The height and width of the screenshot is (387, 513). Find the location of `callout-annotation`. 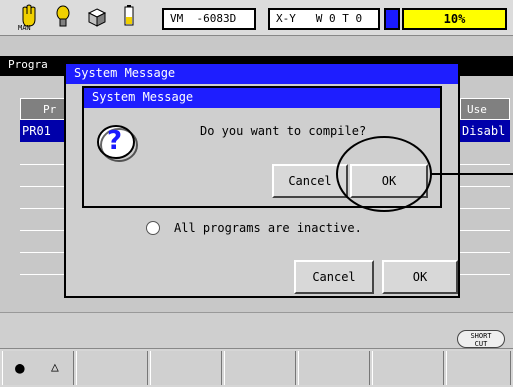

callout-annotation is located at coordinates (424, 174).